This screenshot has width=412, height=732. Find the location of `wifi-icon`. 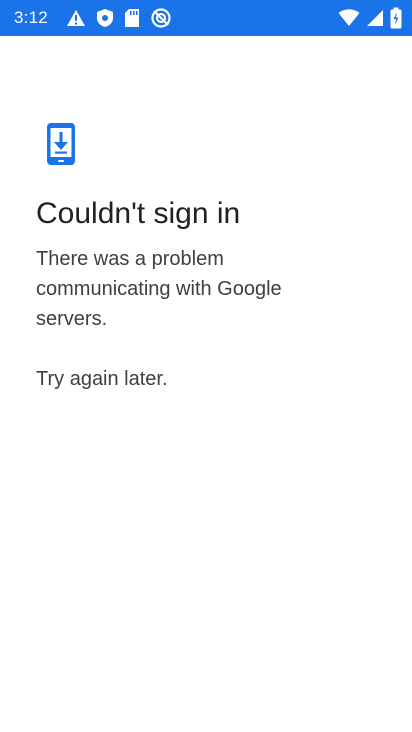

wifi-icon is located at coordinates (349, 18).